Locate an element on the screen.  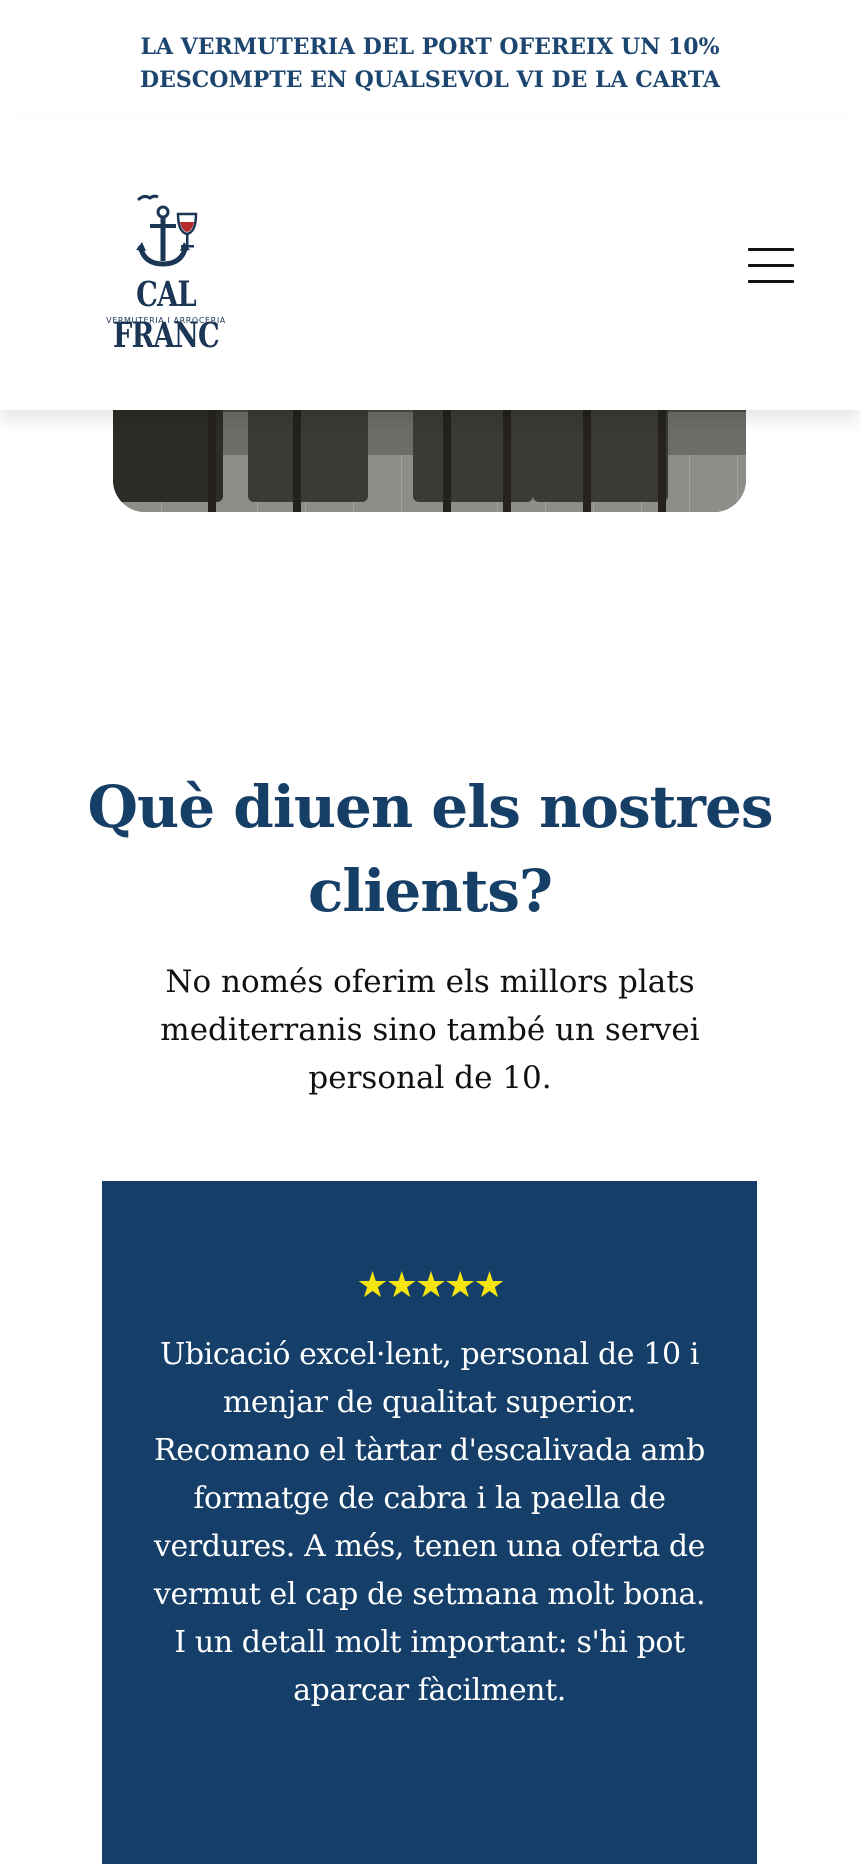
site-logo: CAL FRANC VERMUTERIA I ARROCERIA is located at coordinates (168, 274).